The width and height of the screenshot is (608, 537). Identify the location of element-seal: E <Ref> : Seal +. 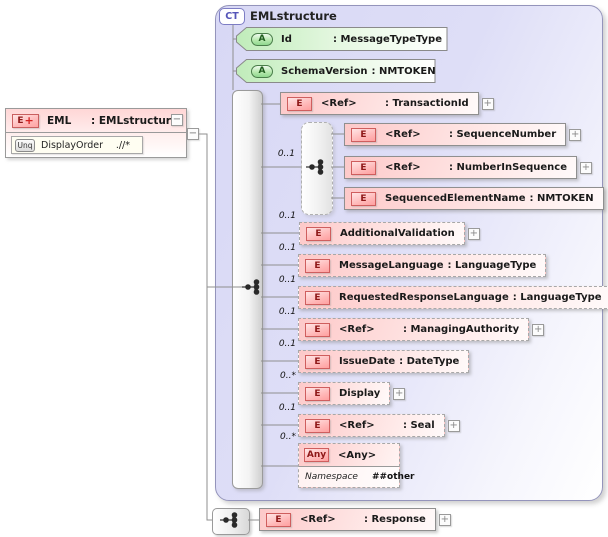
(379, 425).